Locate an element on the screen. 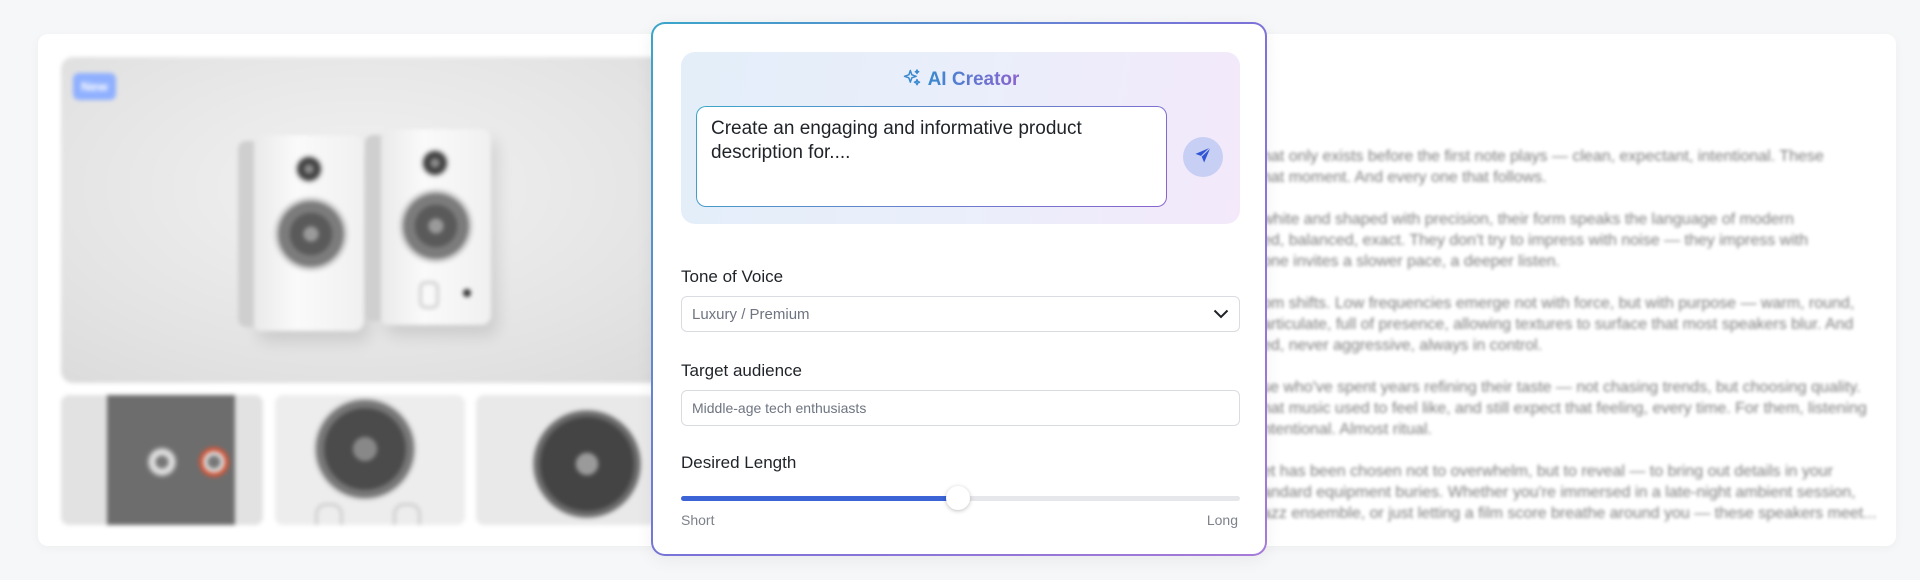 This screenshot has height=580, width=1920. tone-selected-value: Luxury / Premium is located at coordinates (751, 314).